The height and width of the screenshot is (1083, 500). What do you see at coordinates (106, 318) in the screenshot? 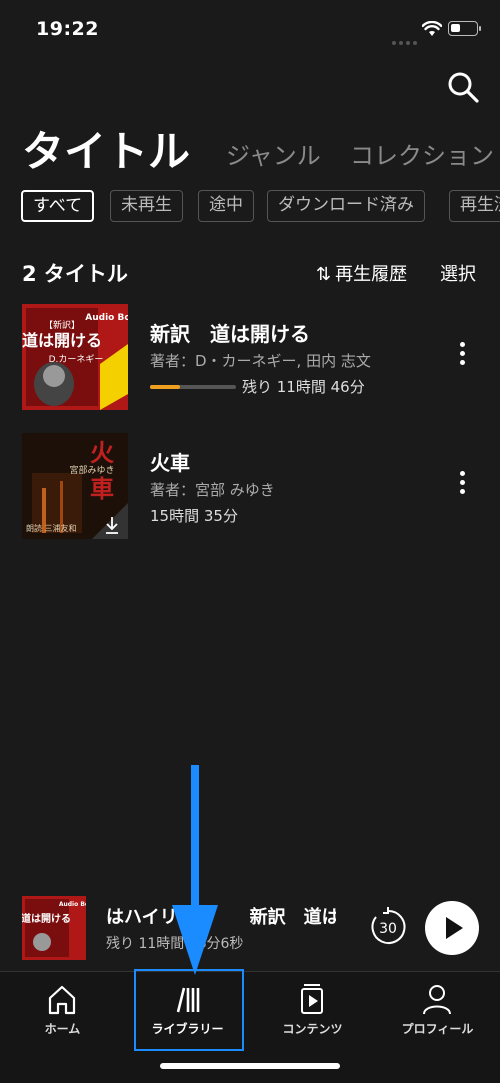
I see `cover-brand-text: Audio Book` at bounding box center [106, 318].